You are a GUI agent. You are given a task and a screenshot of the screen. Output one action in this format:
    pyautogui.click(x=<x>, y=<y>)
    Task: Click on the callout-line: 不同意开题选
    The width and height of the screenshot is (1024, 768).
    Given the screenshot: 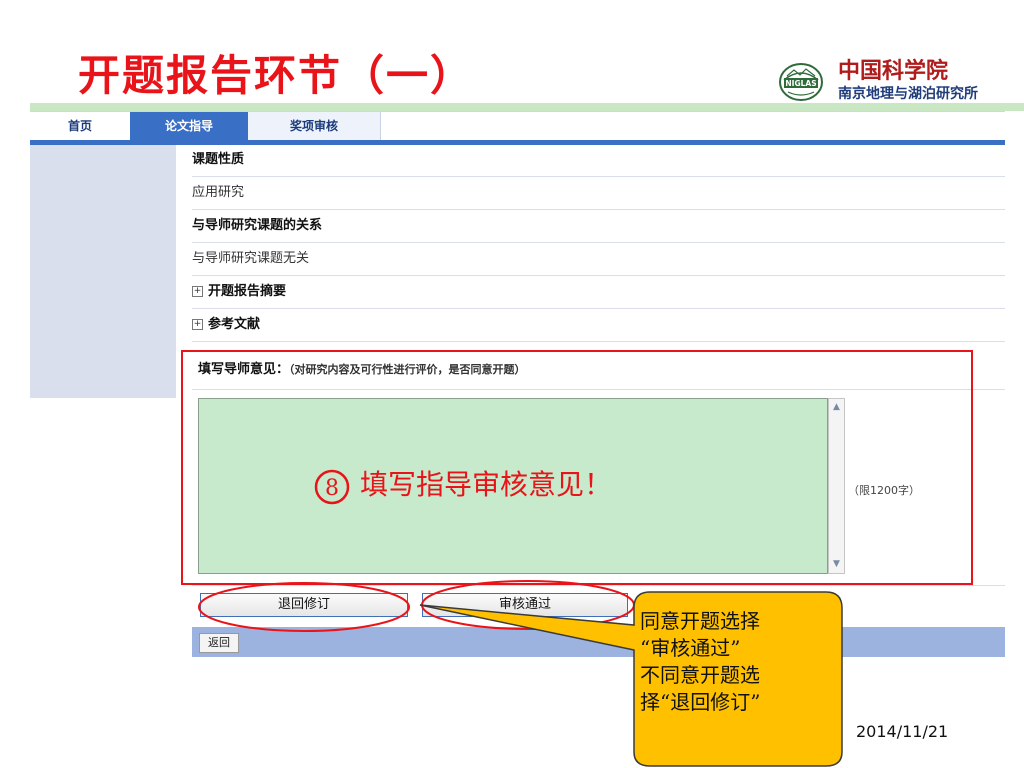 What is the action you would take?
    pyautogui.click(x=700, y=675)
    